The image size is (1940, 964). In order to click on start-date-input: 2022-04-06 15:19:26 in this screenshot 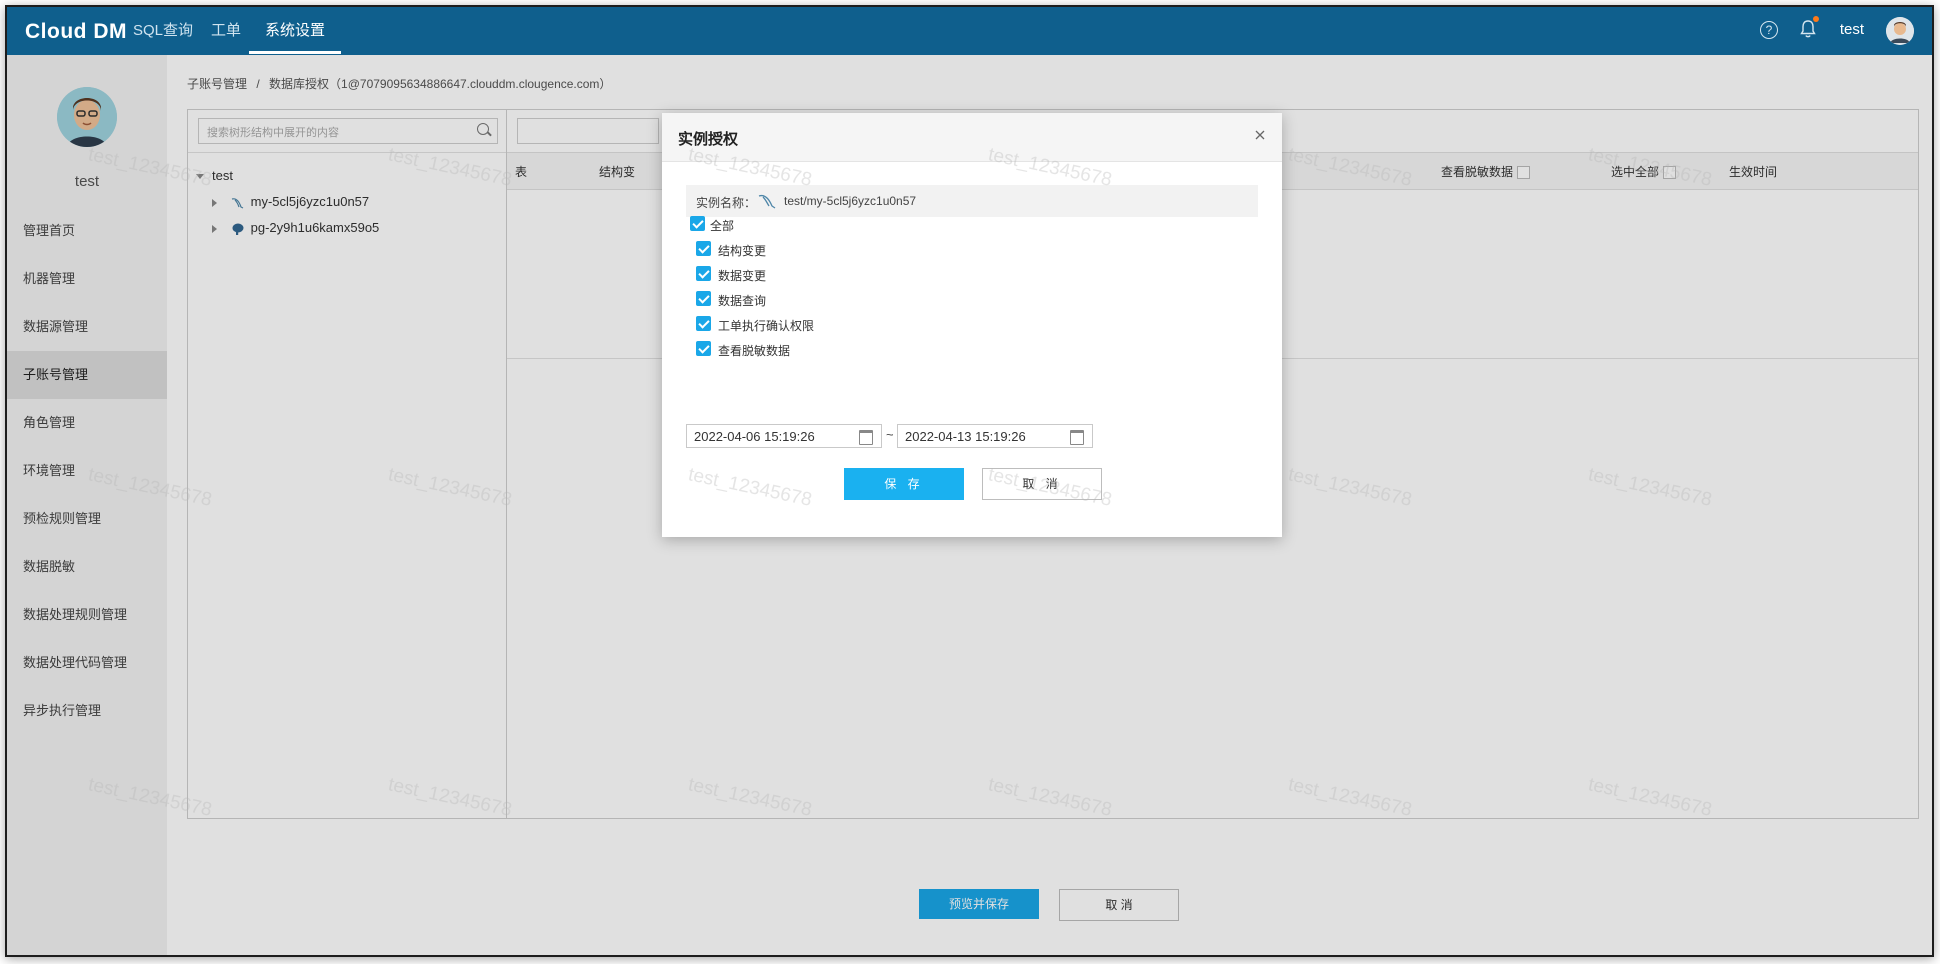, I will do `click(784, 436)`.